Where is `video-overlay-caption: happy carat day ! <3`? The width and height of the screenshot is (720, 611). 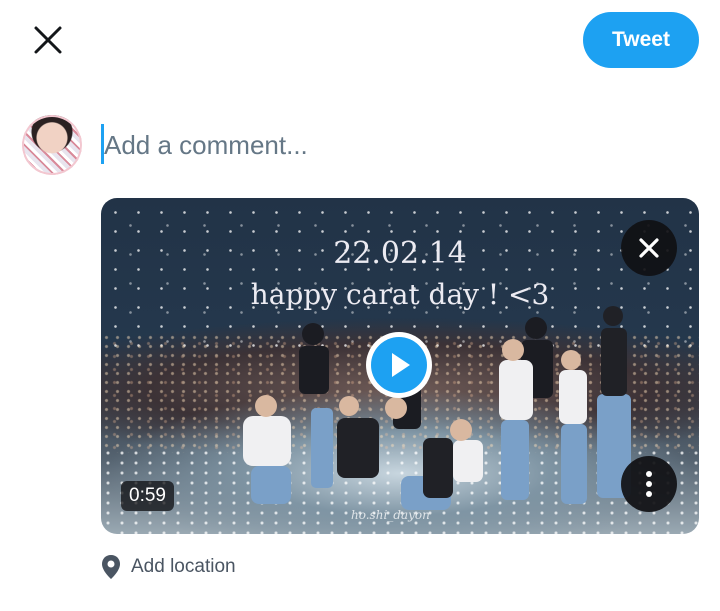 video-overlay-caption: happy carat day ! <3 is located at coordinates (400, 294).